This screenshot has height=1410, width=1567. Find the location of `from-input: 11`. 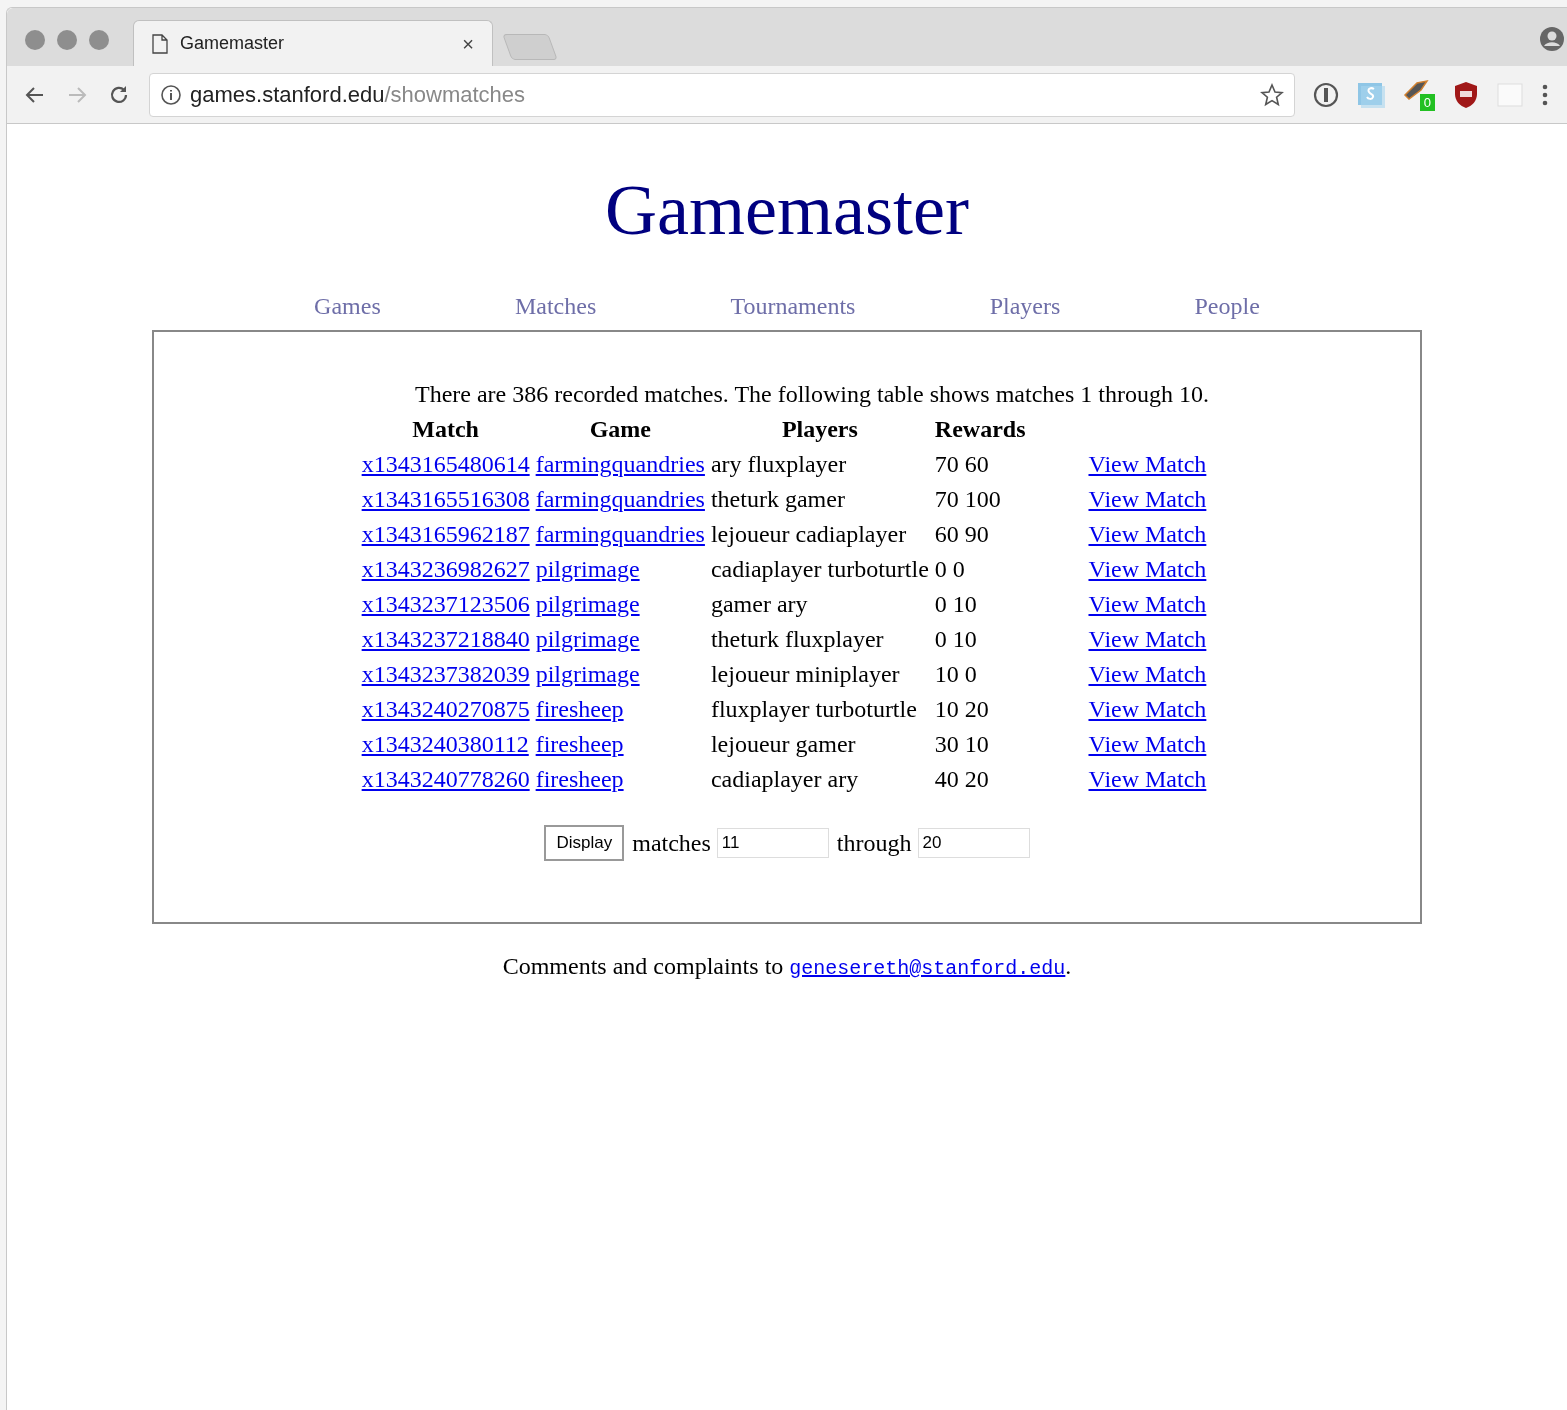

from-input: 11 is located at coordinates (772, 843).